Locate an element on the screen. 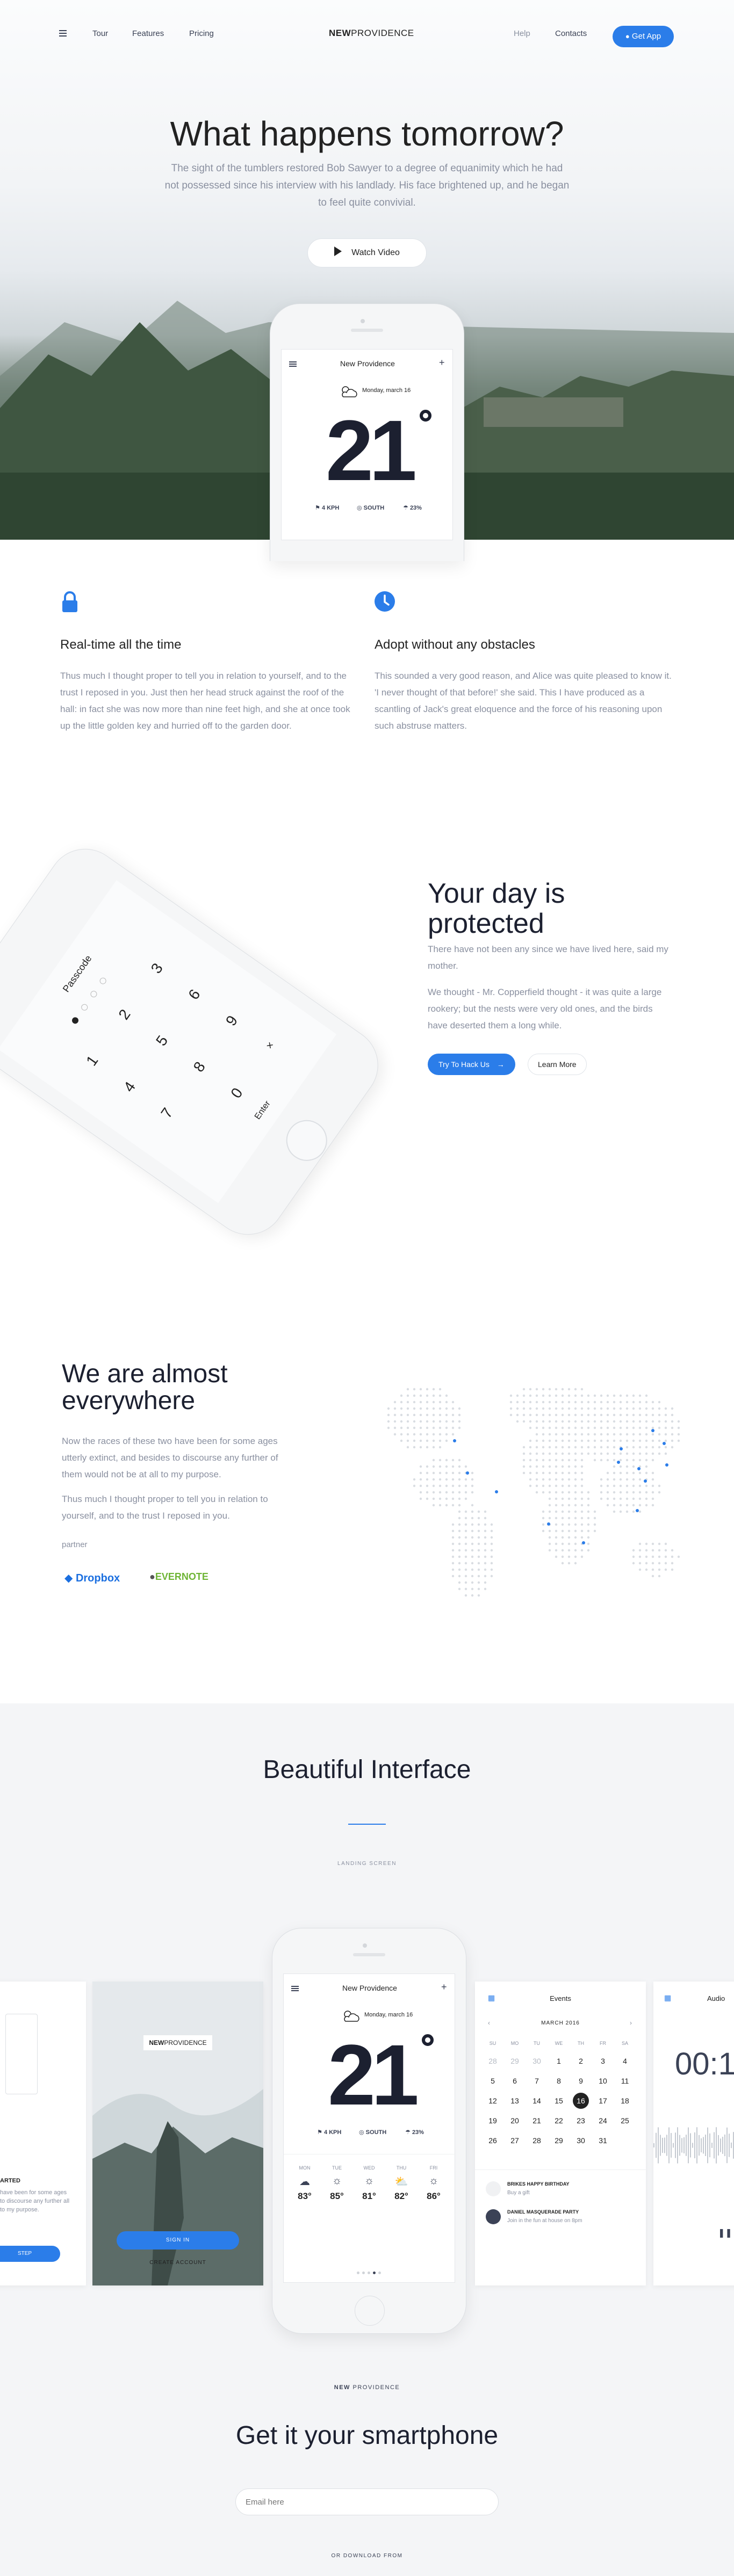  signin-button: SIGN IN is located at coordinates (178, 2240).